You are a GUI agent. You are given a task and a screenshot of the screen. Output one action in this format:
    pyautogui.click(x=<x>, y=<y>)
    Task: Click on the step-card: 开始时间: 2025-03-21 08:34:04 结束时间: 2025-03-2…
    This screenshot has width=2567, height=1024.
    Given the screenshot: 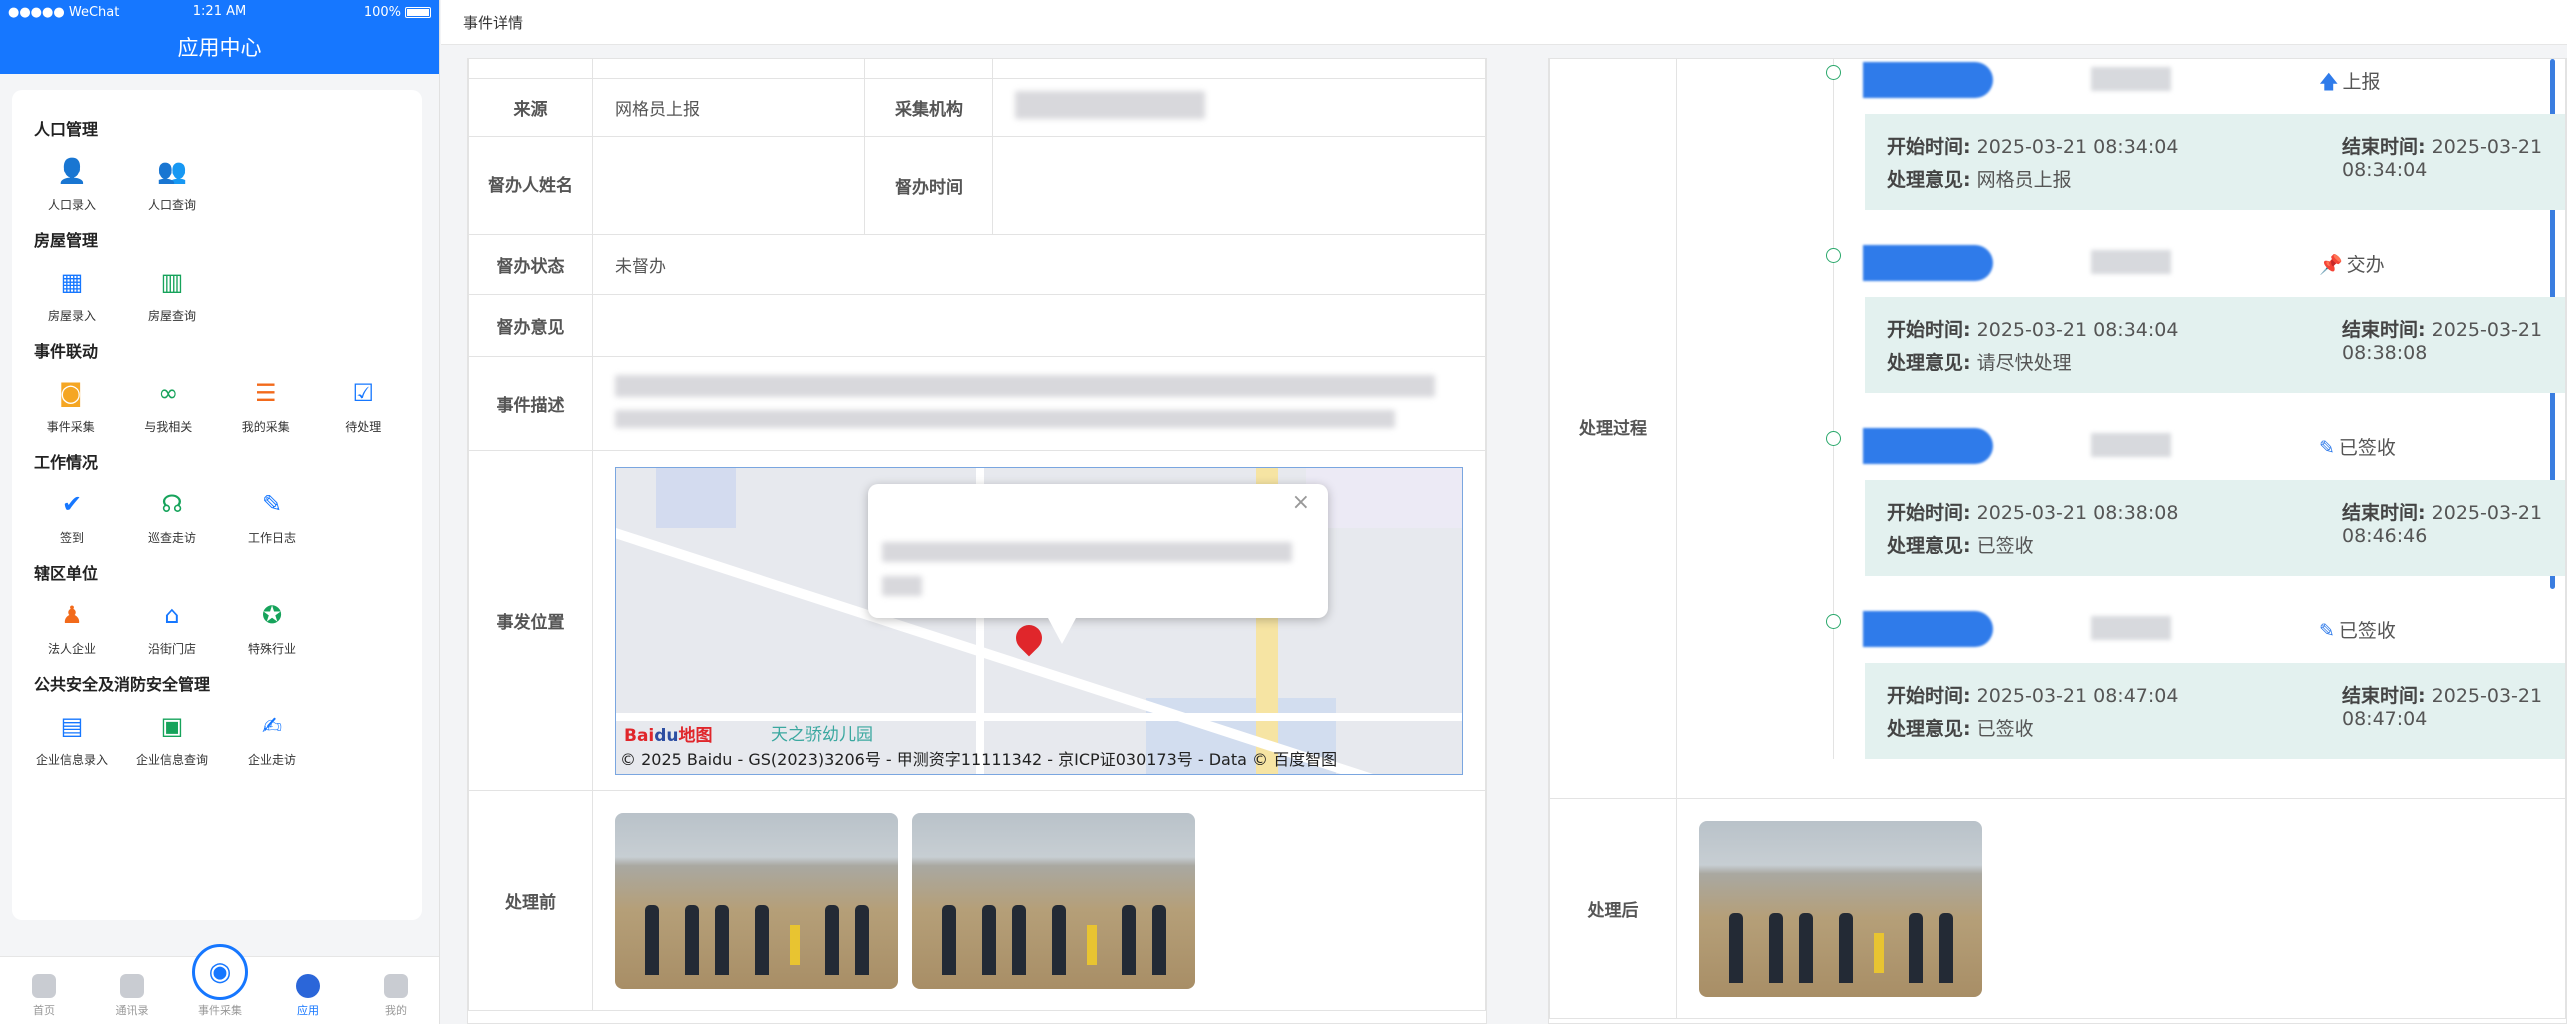 What is the action you would take?
    pyautogui.click(x=2215, y=162)
    